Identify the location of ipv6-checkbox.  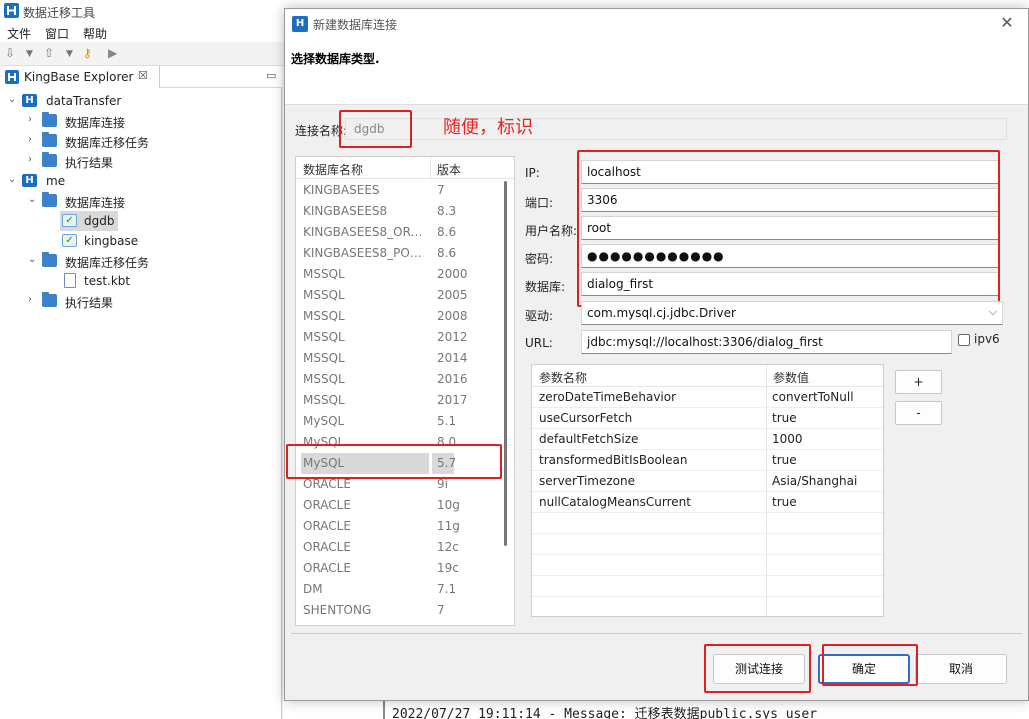
(964, 340).